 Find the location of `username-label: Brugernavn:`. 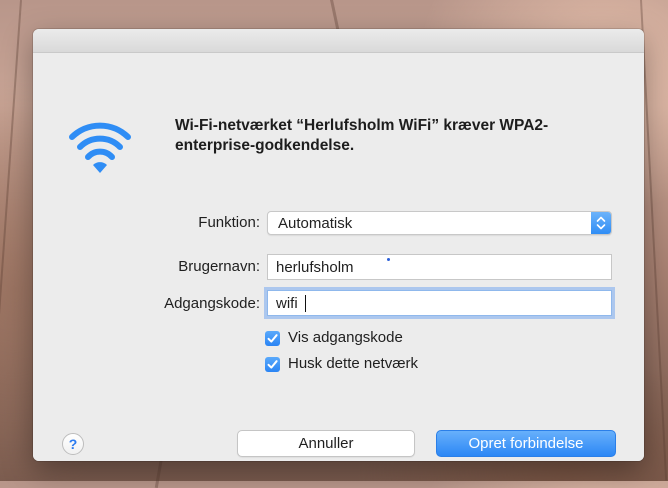

username-label: Brugernavn: is located at coordinates (219, 266).